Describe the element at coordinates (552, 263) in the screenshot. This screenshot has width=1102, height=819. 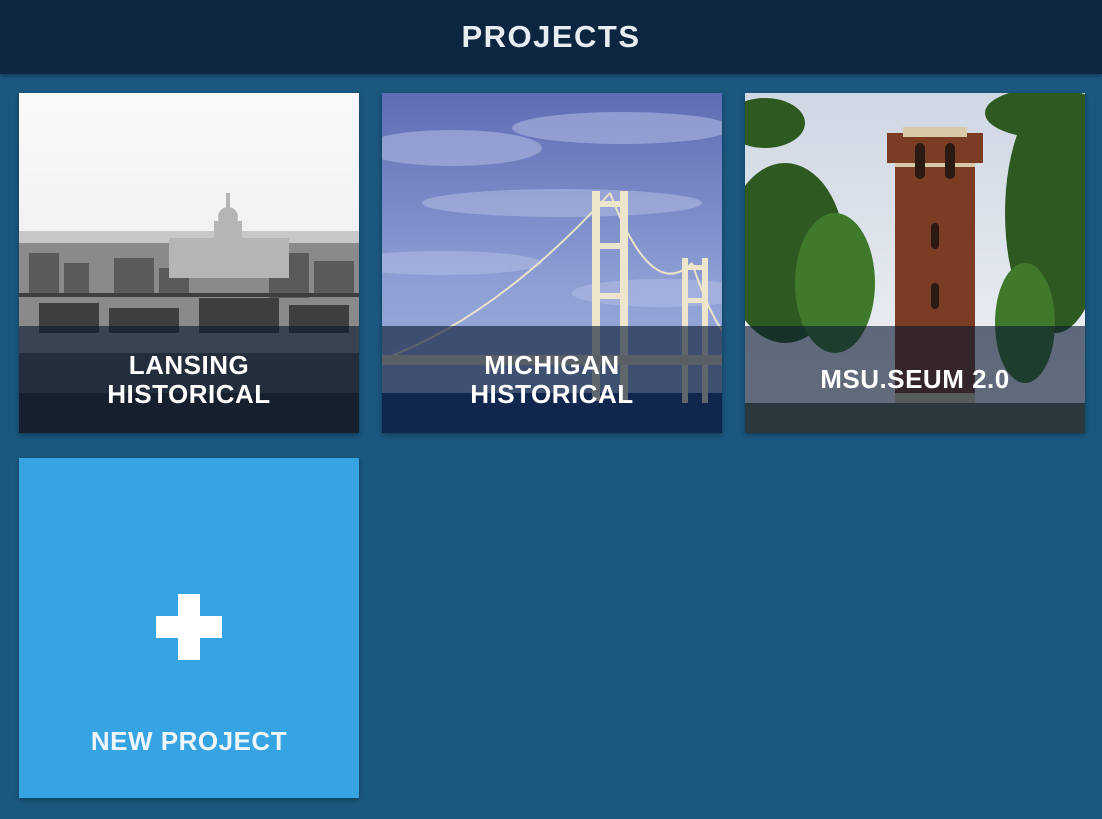
I see `project-tile-michigan-historical: MICHIGAN HISTORICAL` at that location.